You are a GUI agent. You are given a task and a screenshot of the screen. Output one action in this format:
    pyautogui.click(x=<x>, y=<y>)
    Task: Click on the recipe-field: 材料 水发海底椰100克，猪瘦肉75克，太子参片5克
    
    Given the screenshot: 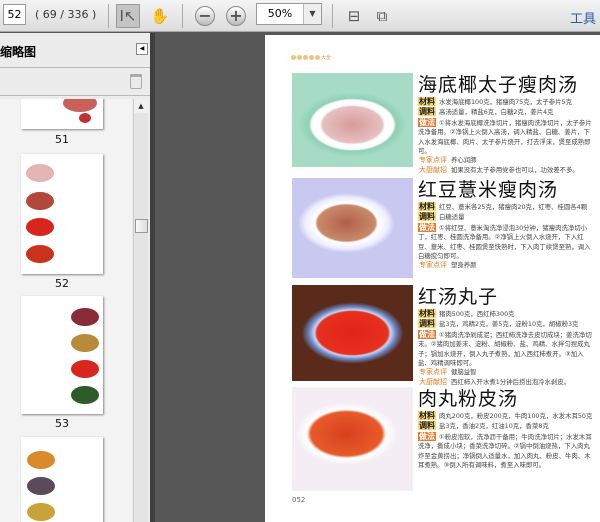 What is the action you would take?
    pyautogui.click(x=506, y=102)
    